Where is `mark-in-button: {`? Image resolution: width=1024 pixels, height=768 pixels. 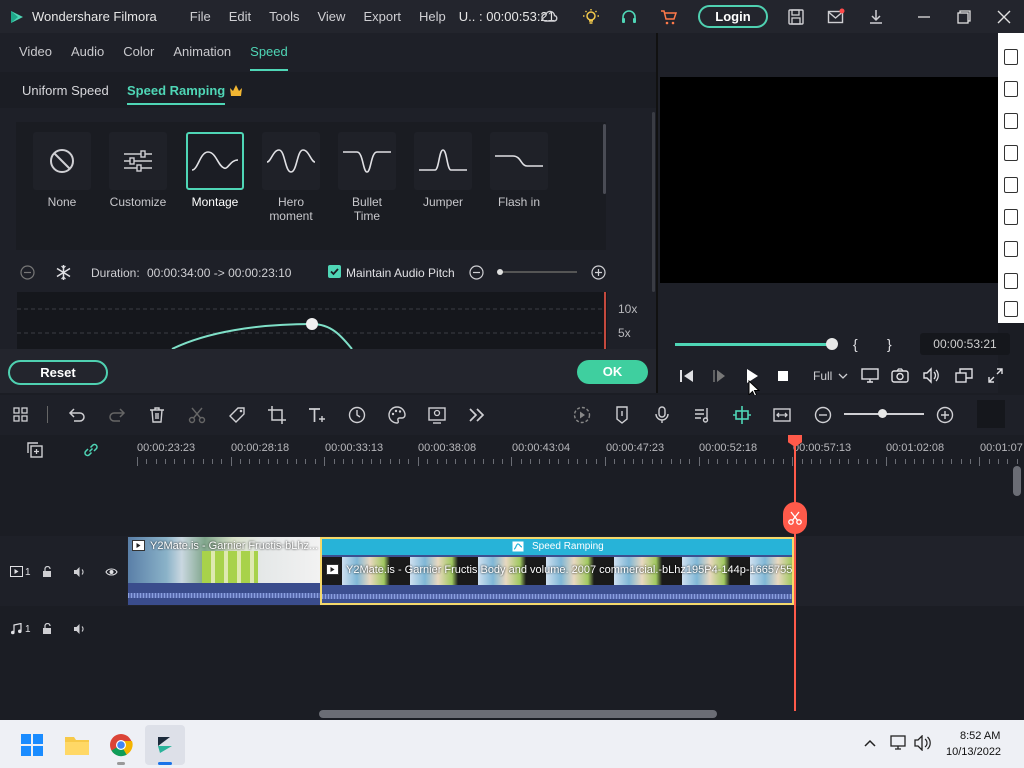
mark-in-button: { is located at coordinates (855, 344).